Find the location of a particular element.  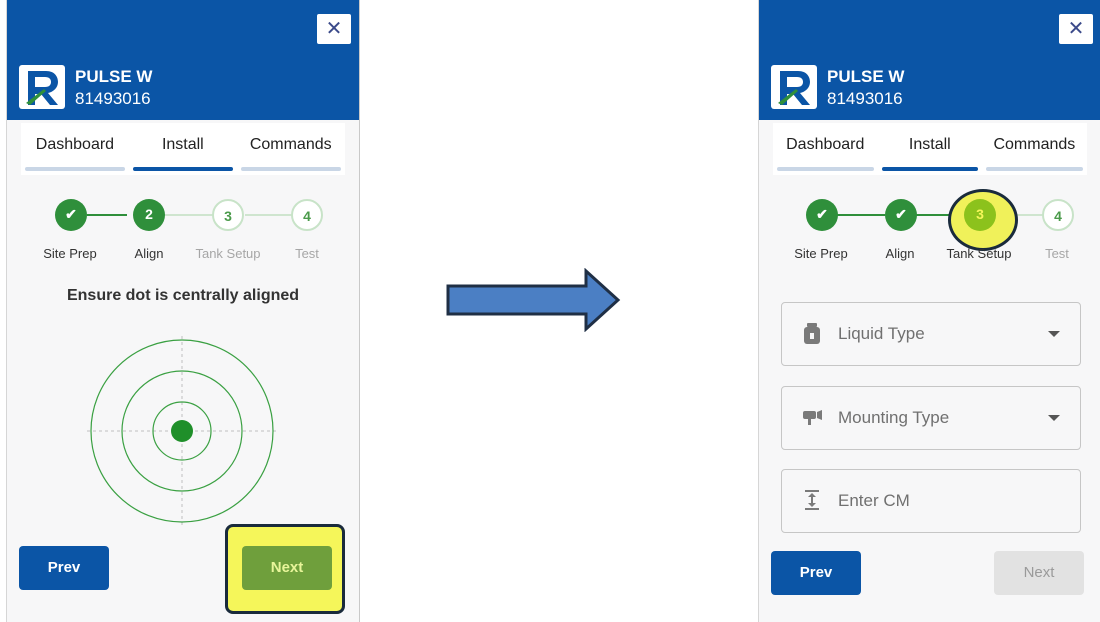

install-stepper: ✔ ✔ 3 4 Site Prep Align Tank Setup Test is located at coordinates (929, 227).